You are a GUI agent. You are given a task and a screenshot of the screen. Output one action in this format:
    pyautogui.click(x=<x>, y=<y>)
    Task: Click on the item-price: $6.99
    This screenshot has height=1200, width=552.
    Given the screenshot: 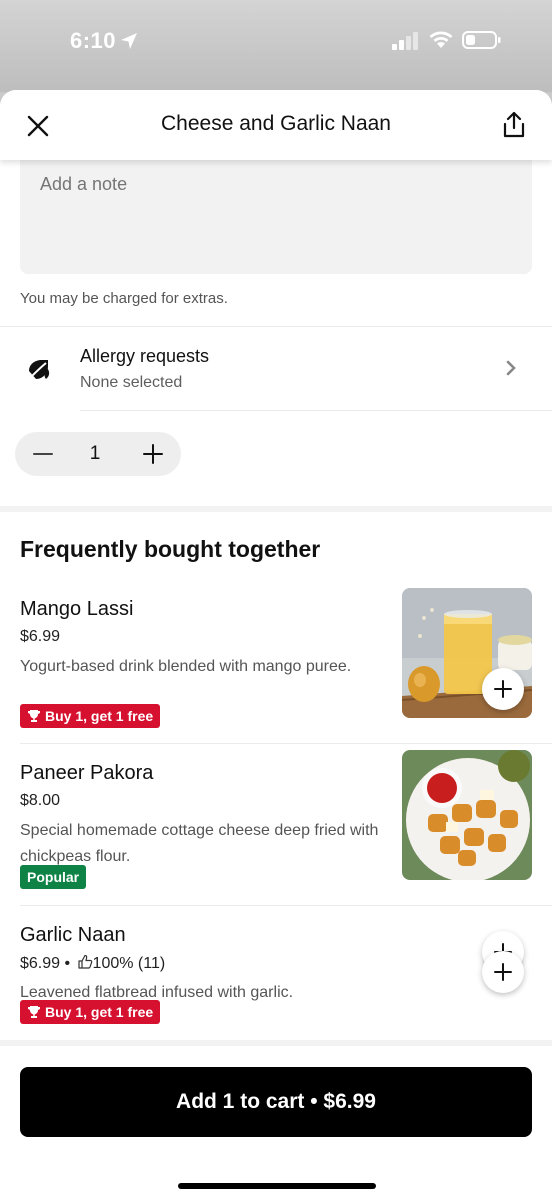 What is the action you would take?
    pyautogui.click(x=40, y=636)
    